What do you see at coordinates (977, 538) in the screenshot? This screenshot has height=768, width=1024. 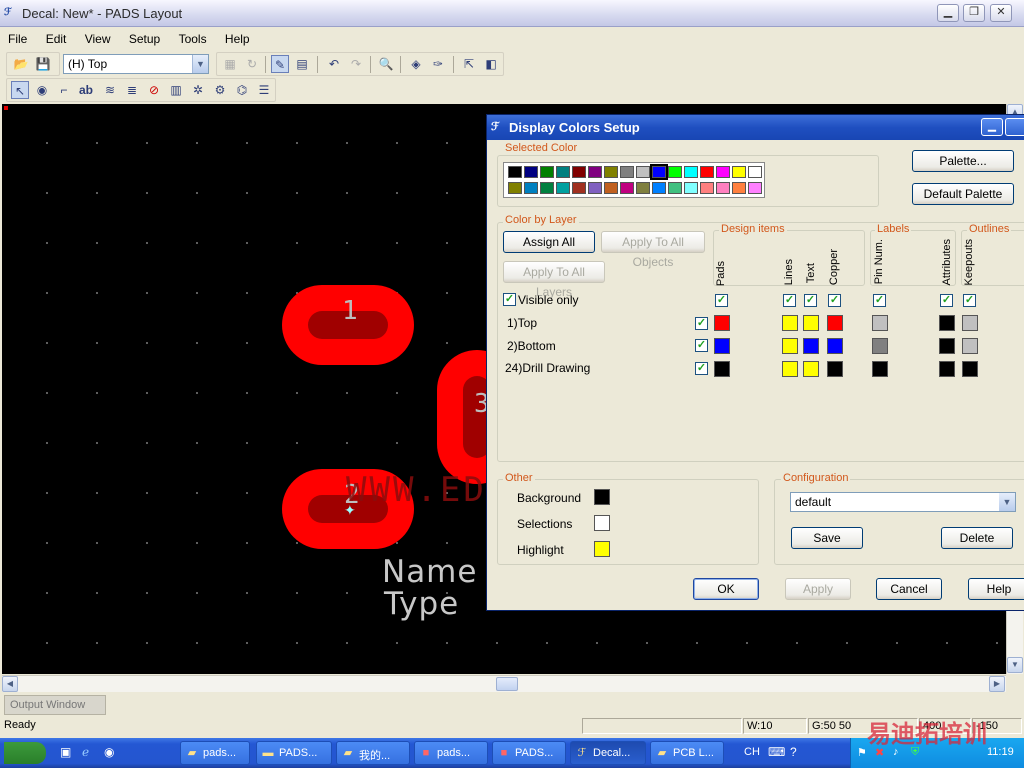 I see `delete-config-button: Delete` at bounding box center [977, 538].